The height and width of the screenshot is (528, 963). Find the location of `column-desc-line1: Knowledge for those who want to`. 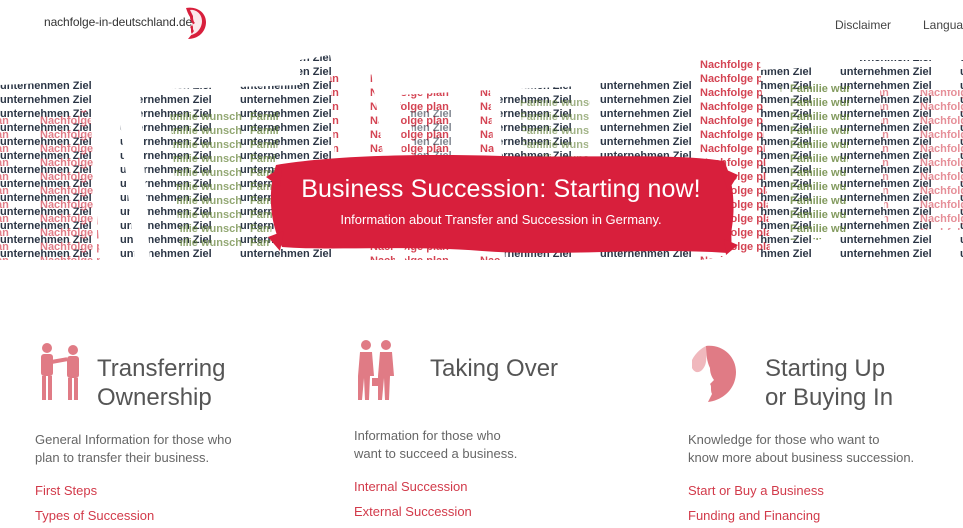

column-desc-line1: Knowledge for those who want to is located at coordinates (784, 439).